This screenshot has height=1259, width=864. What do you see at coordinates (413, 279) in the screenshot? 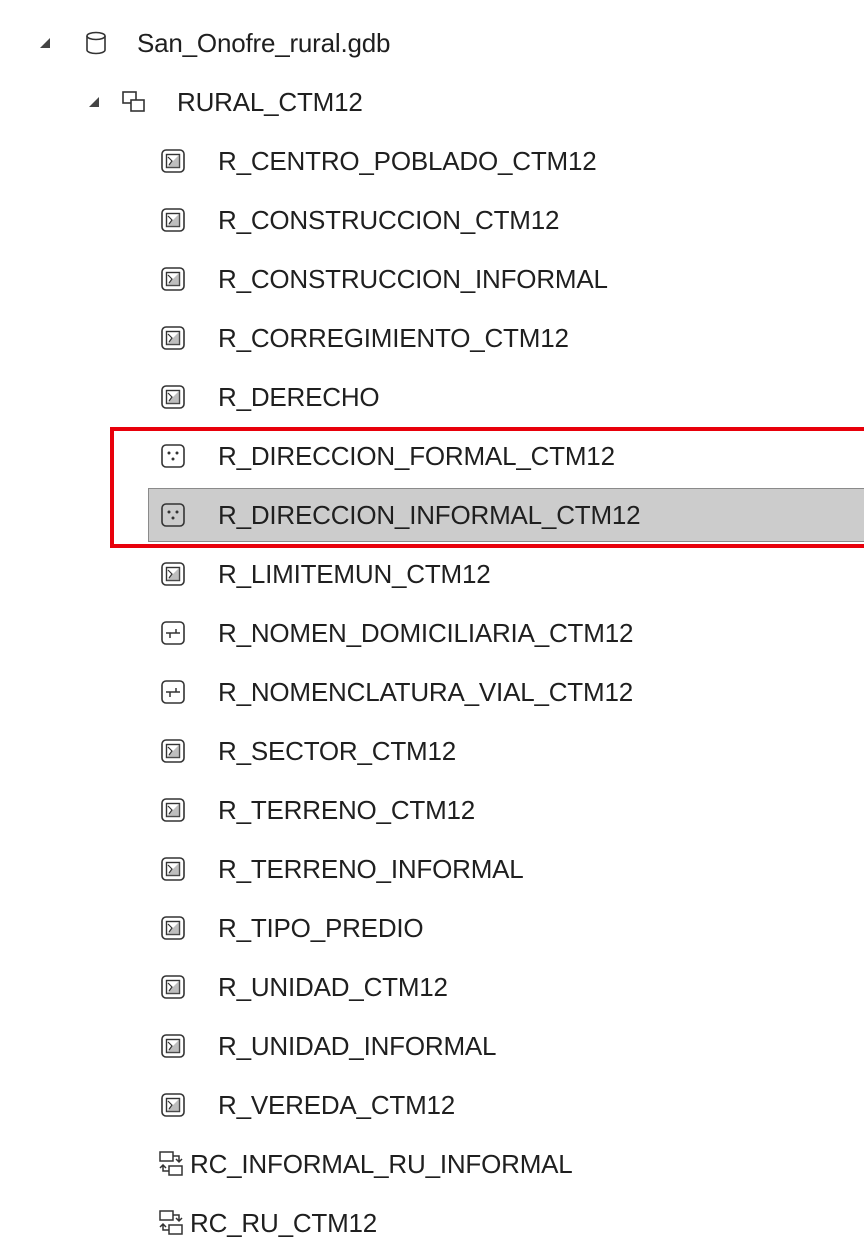
I see `tree-item-label: R_CONSTRUCCION_INFORMAL` at bounding box center [413, 279].